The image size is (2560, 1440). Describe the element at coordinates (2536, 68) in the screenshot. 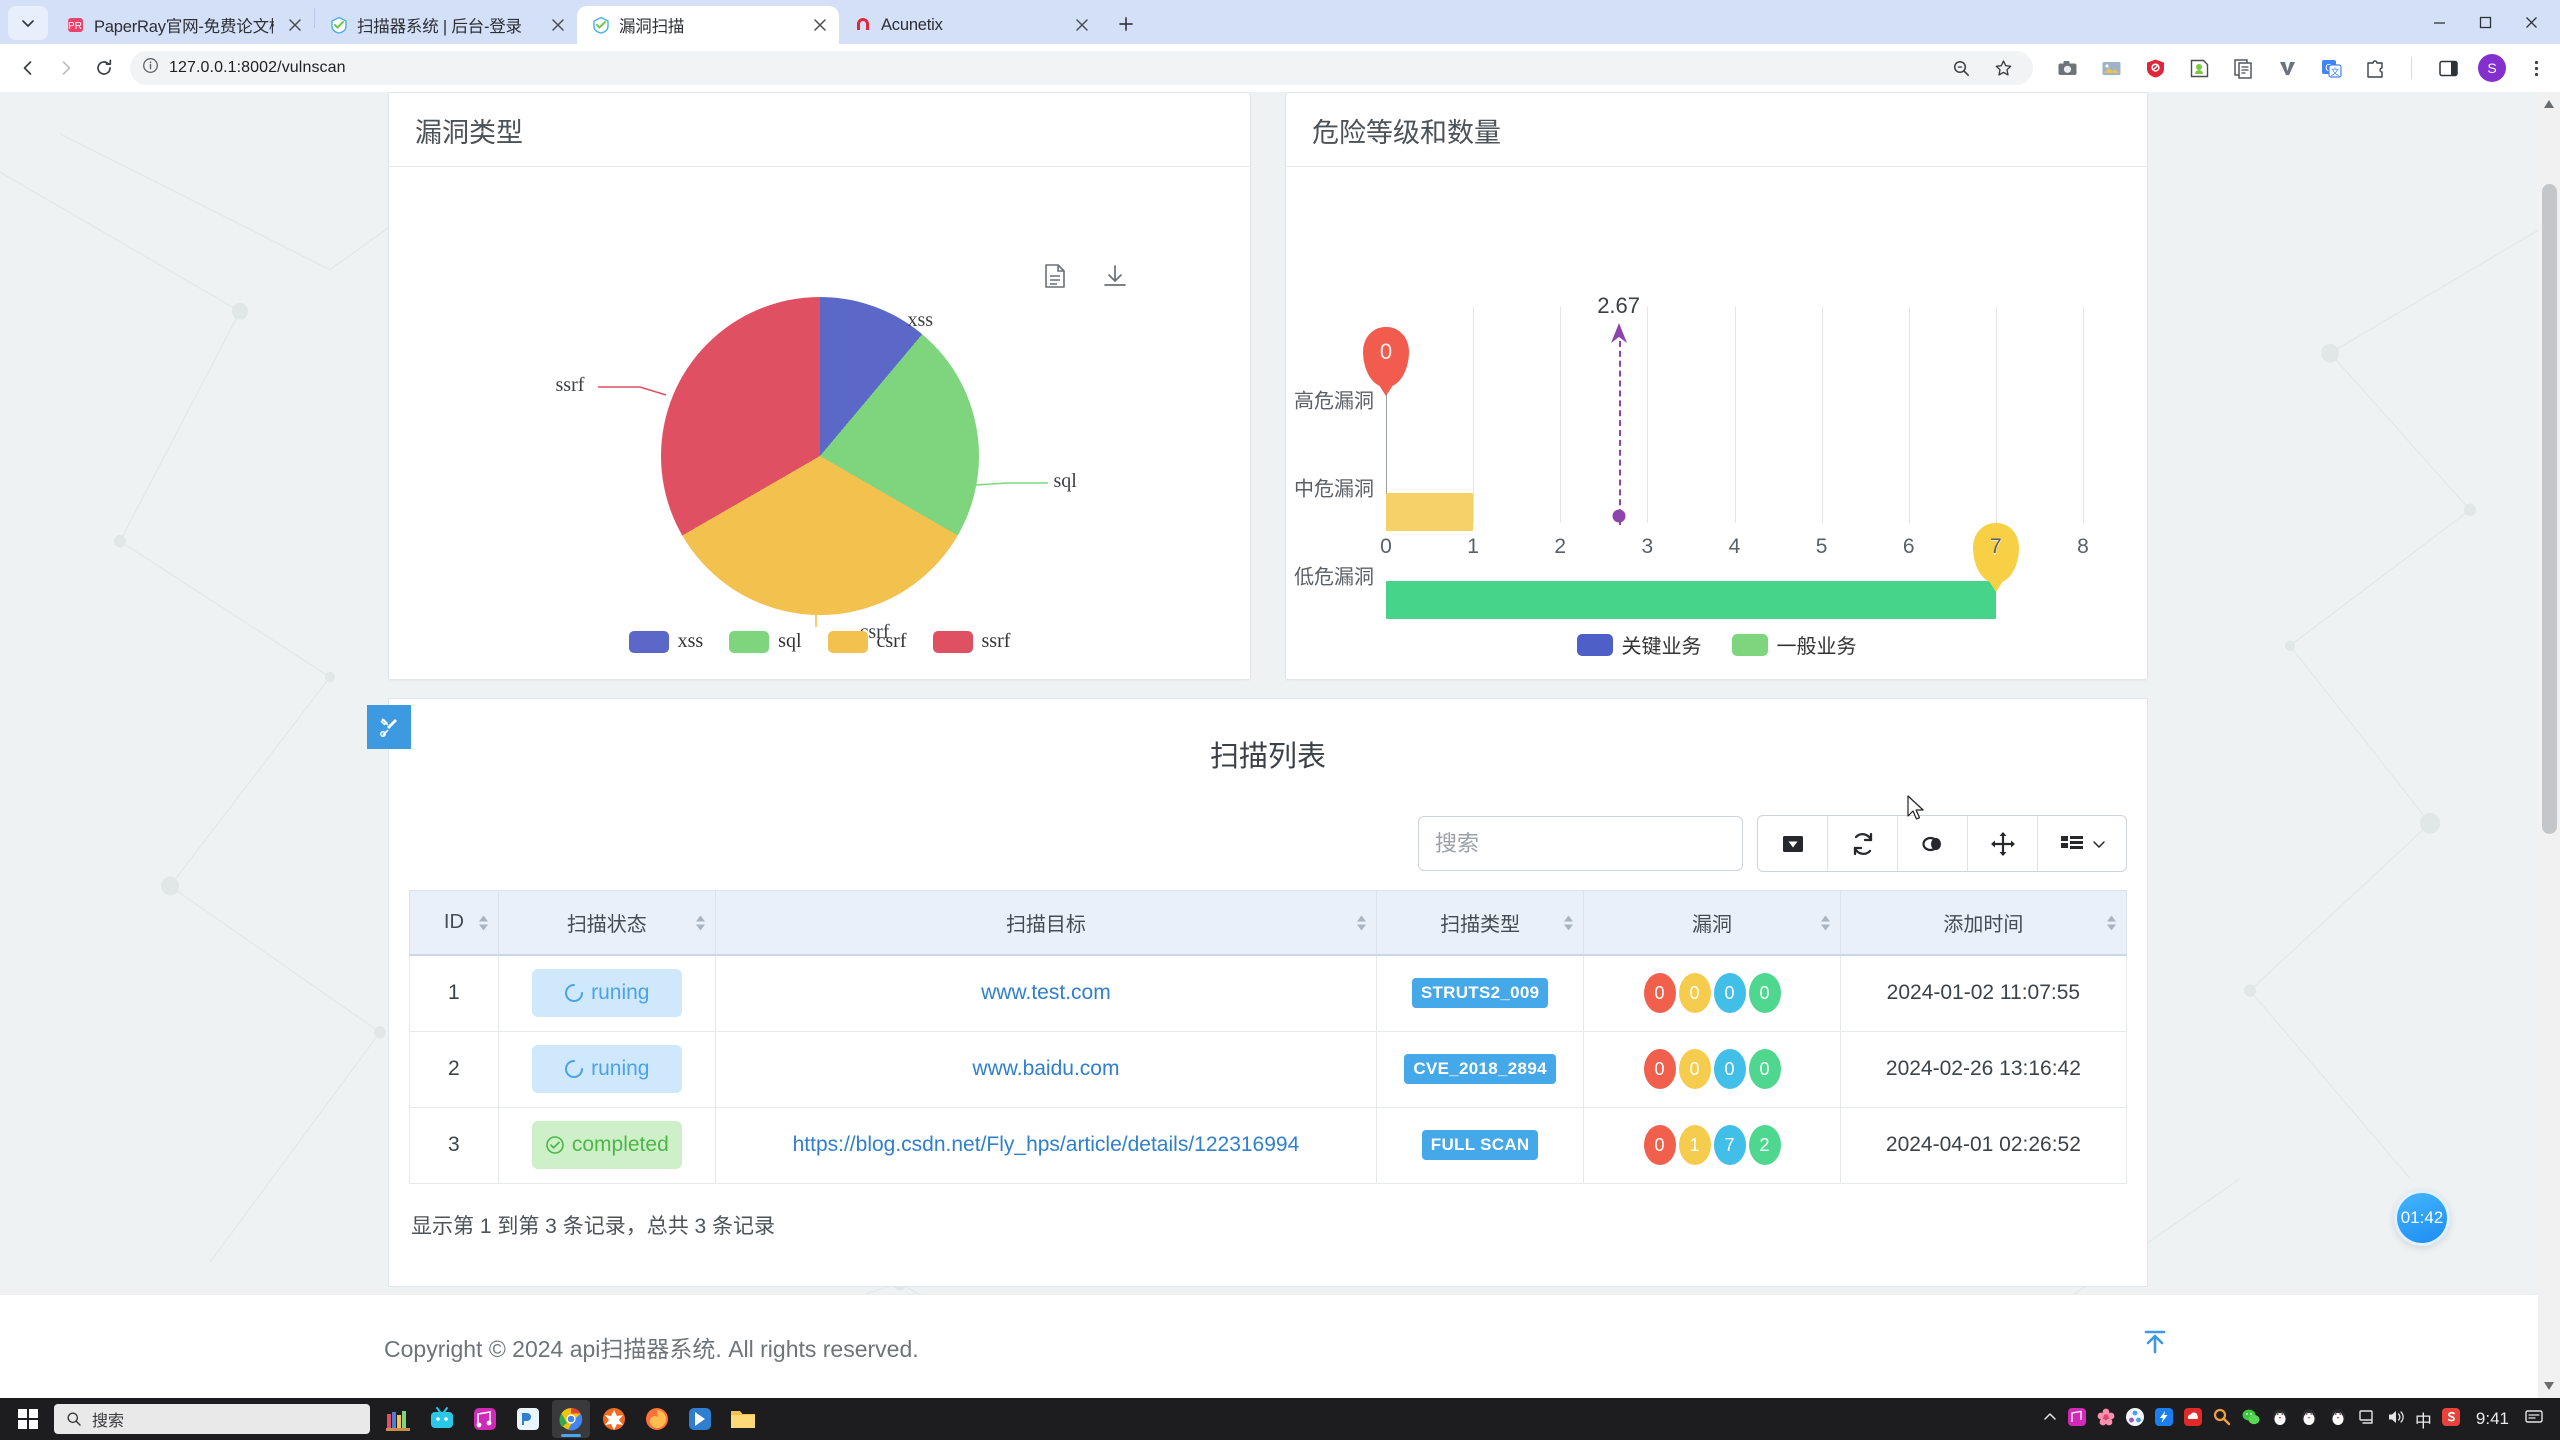

I see `chrome-menu-icon` at that location.